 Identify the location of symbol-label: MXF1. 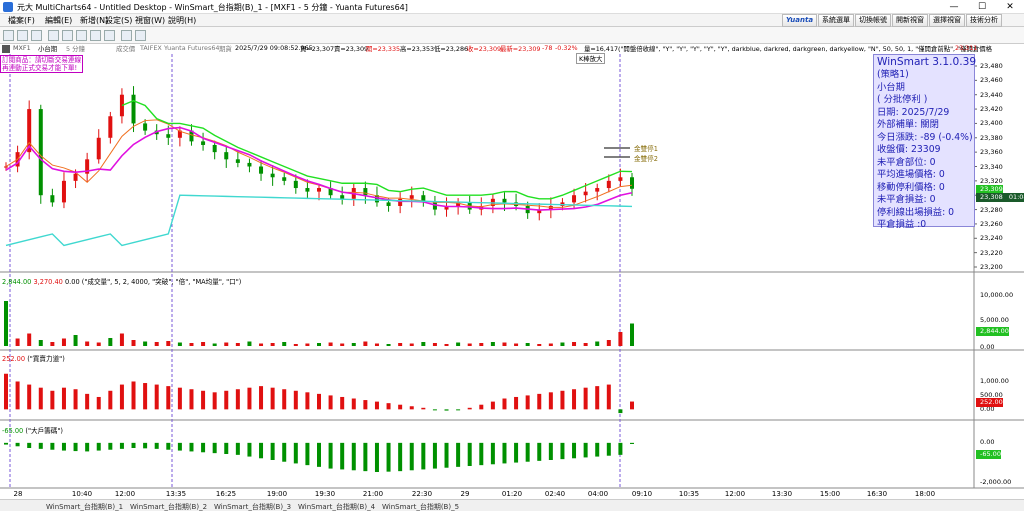
(22, 48).